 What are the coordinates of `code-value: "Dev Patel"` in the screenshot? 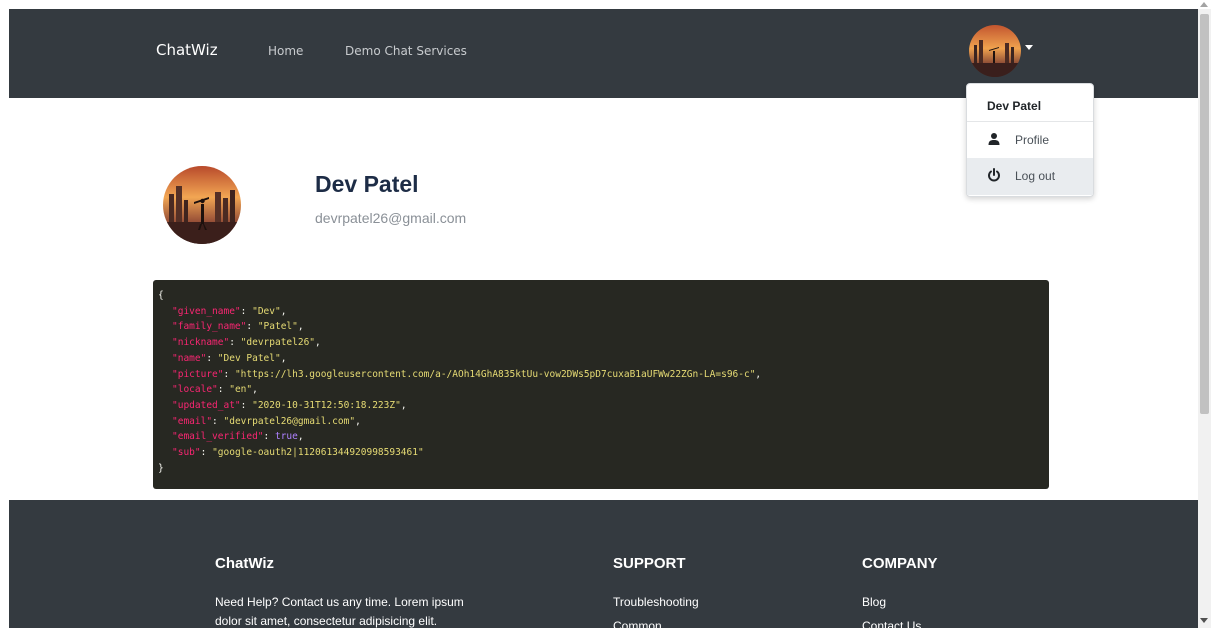 It's located at (249, 358).